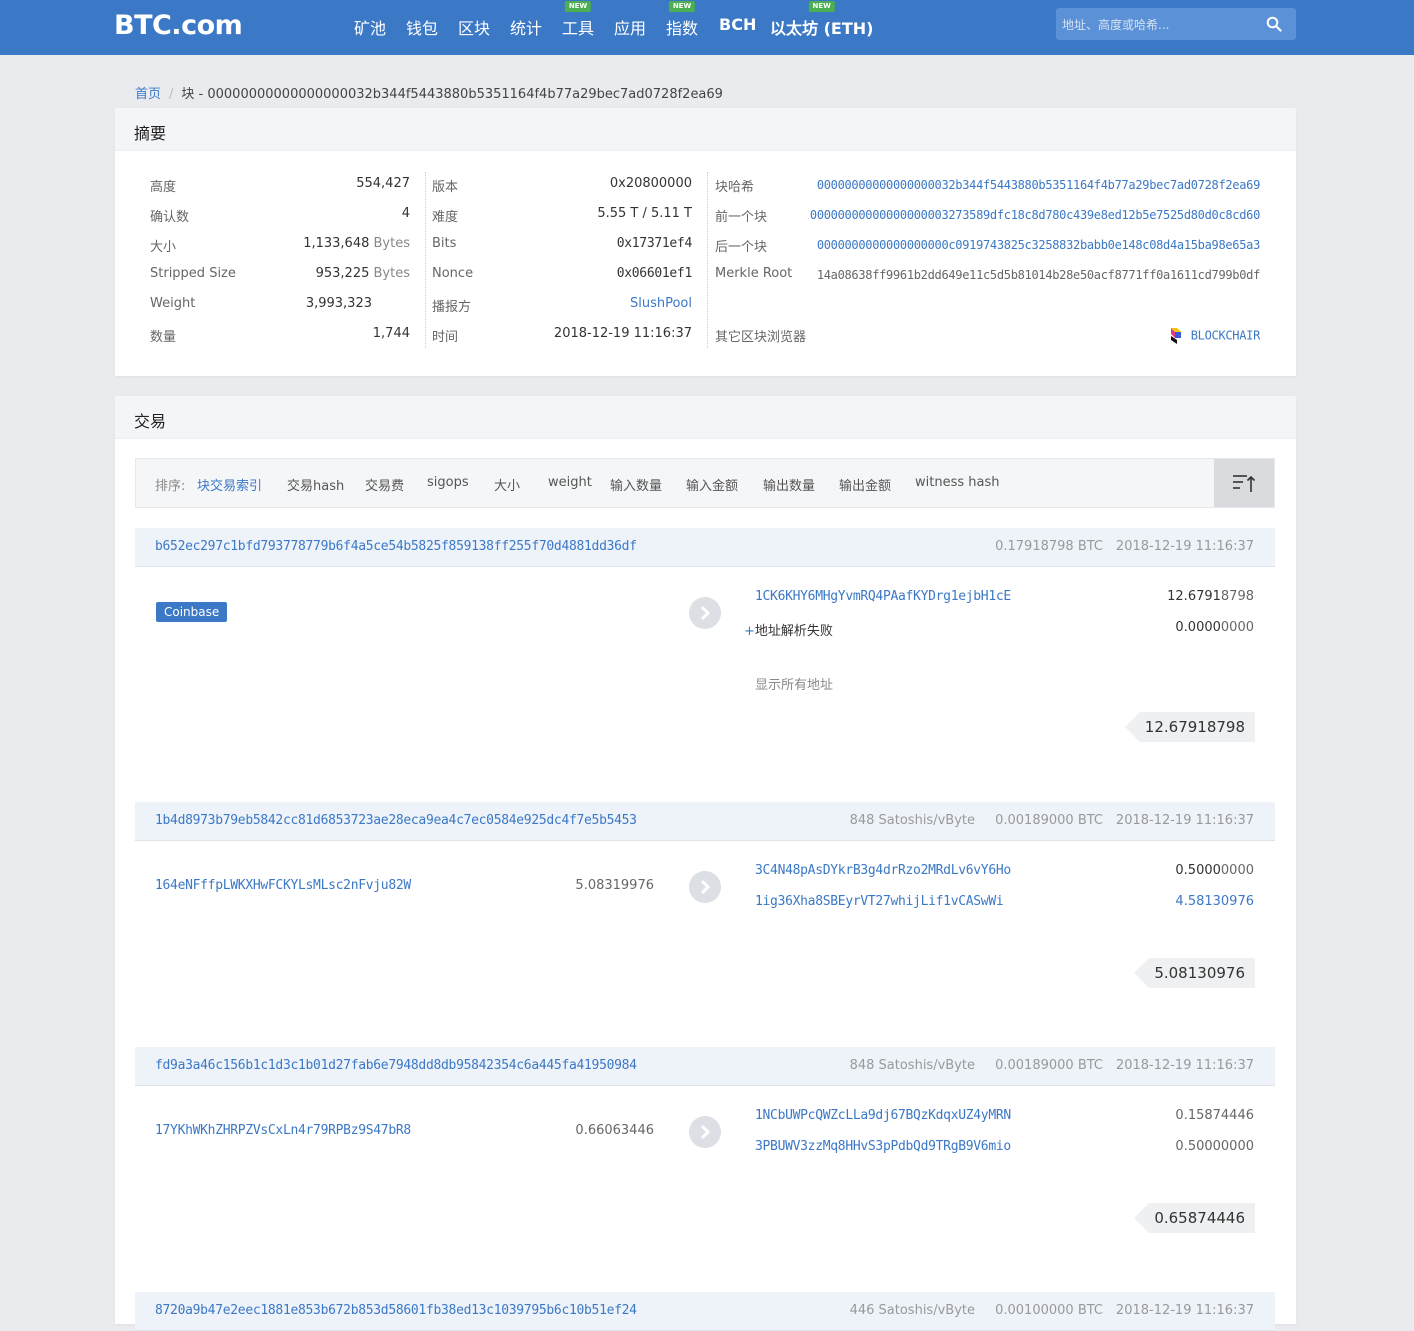 This screenshot has height=1331, width=1414. What do you see at coordinates (1274, 24) in the screenshot?
I see `search-icon` at bounding box center [1274, 24].